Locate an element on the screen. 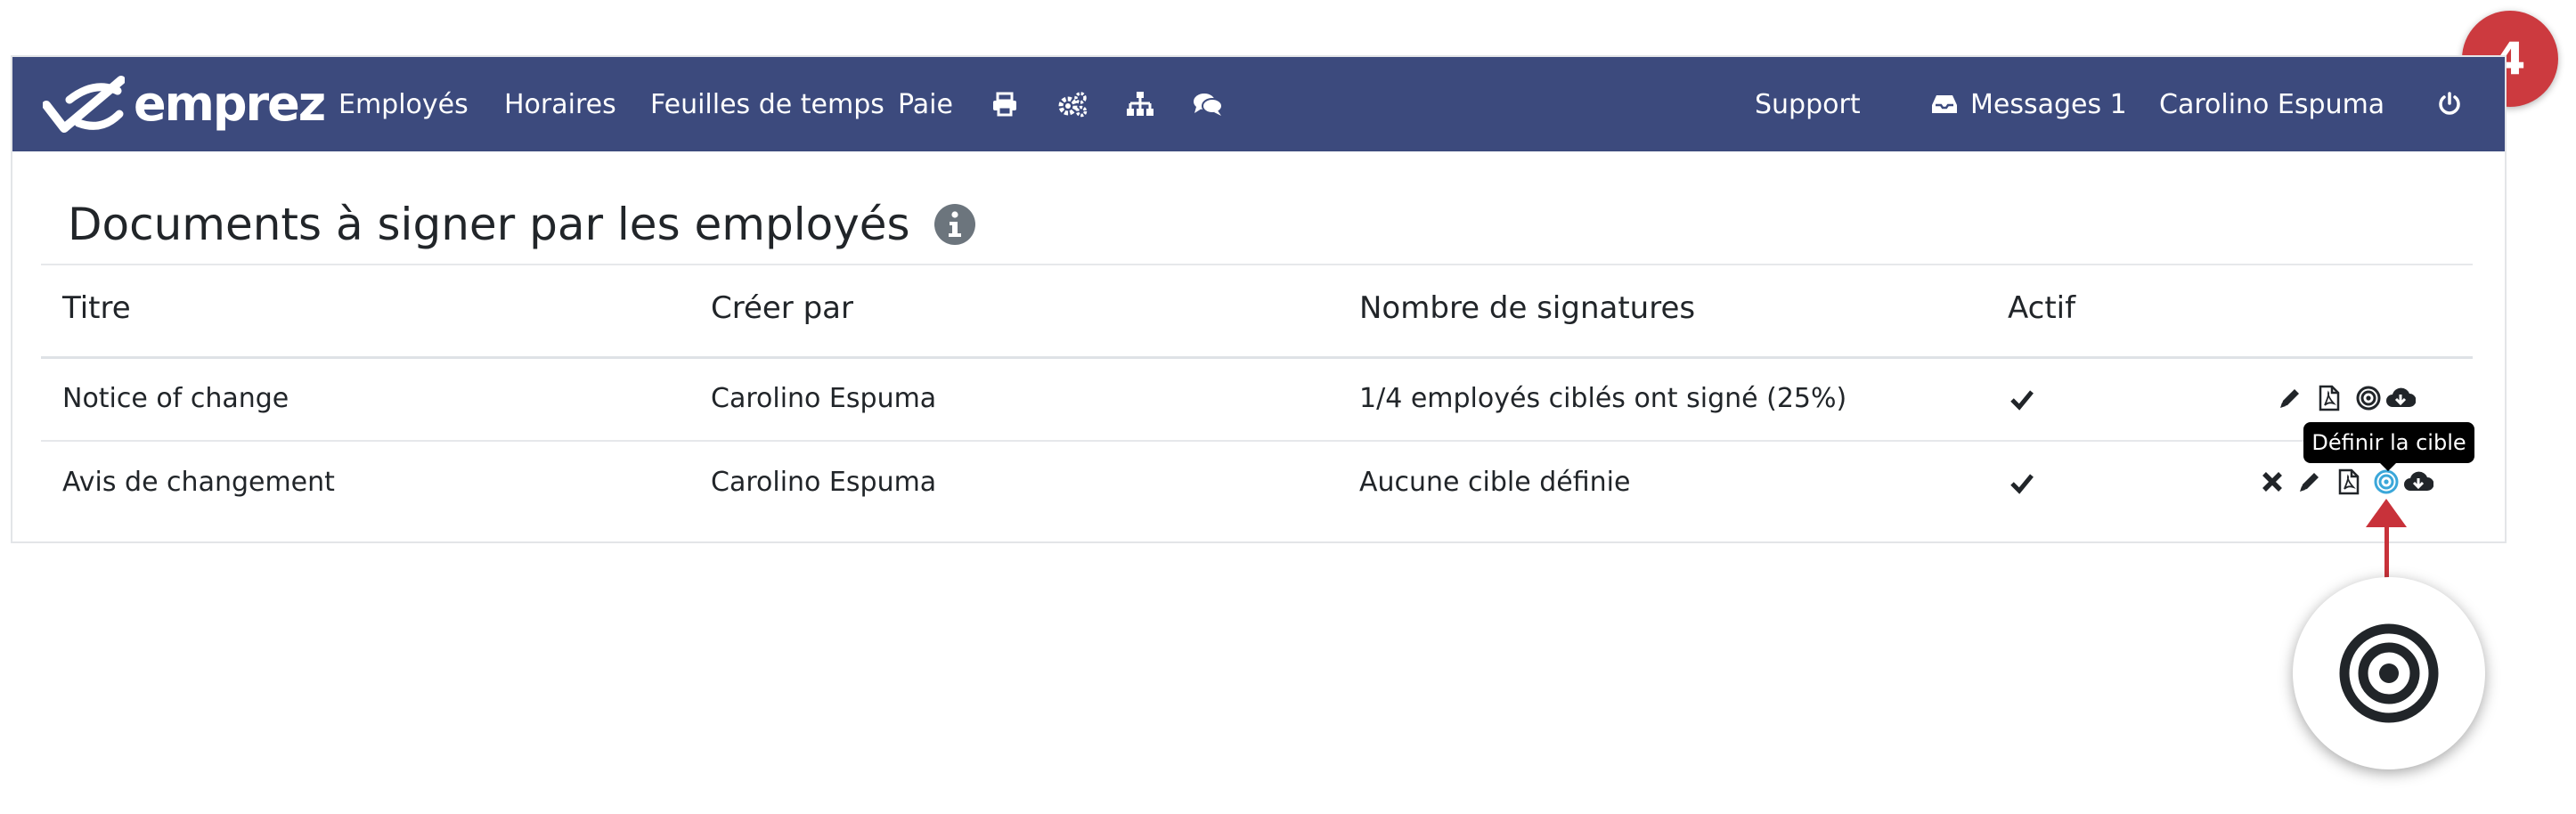  delete-icon is located at coordinates (2272, 482).